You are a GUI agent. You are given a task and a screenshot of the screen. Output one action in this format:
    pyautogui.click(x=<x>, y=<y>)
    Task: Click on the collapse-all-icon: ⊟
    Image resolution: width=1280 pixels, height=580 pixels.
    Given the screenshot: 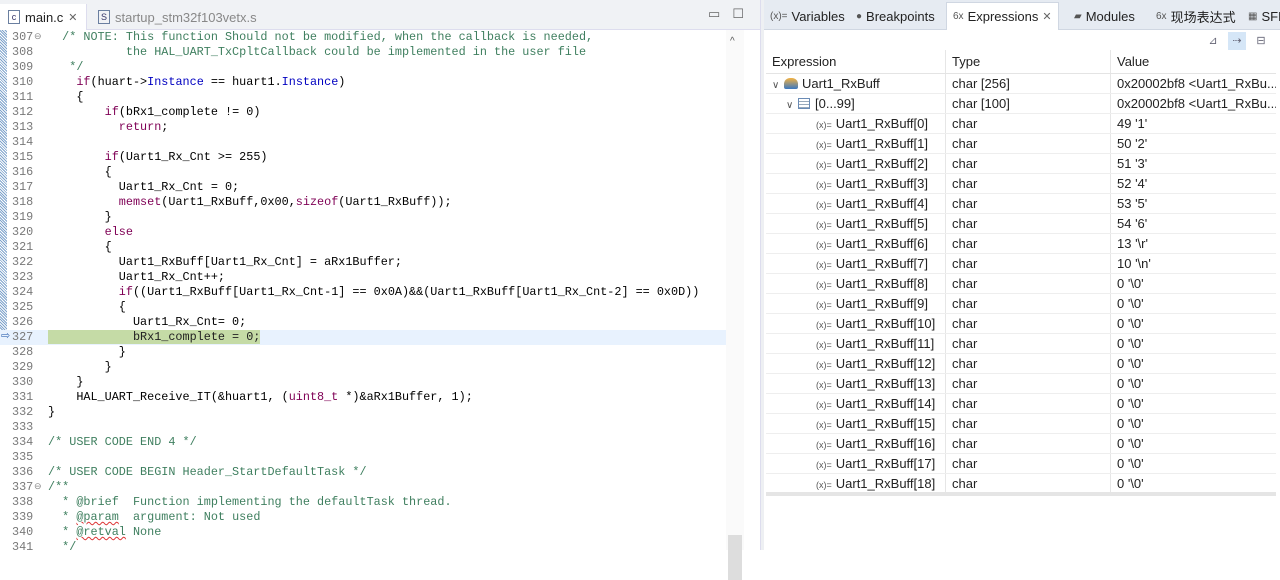 What is the action you would take?
    pyautogui.click(x=1261, y=41)
    